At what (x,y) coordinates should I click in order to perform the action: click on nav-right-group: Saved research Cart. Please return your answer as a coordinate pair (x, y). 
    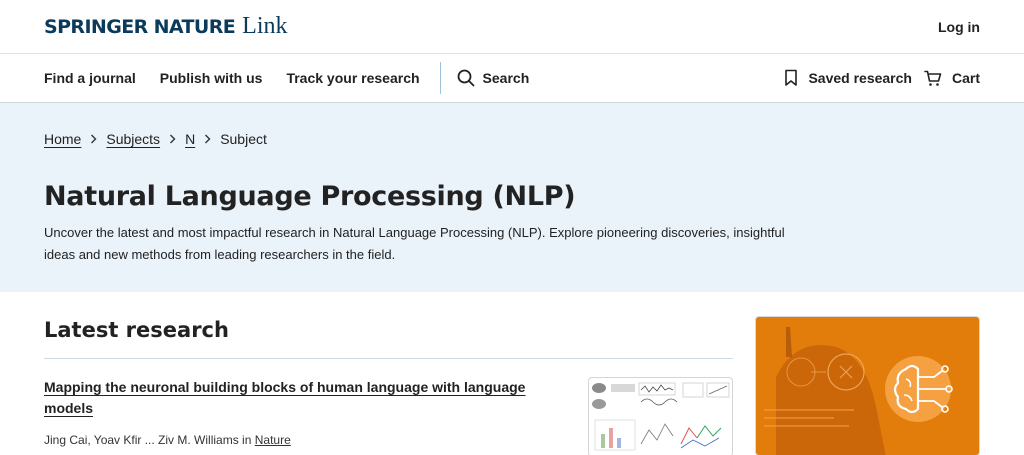
    Looking at the image, I should click on (882, 78).